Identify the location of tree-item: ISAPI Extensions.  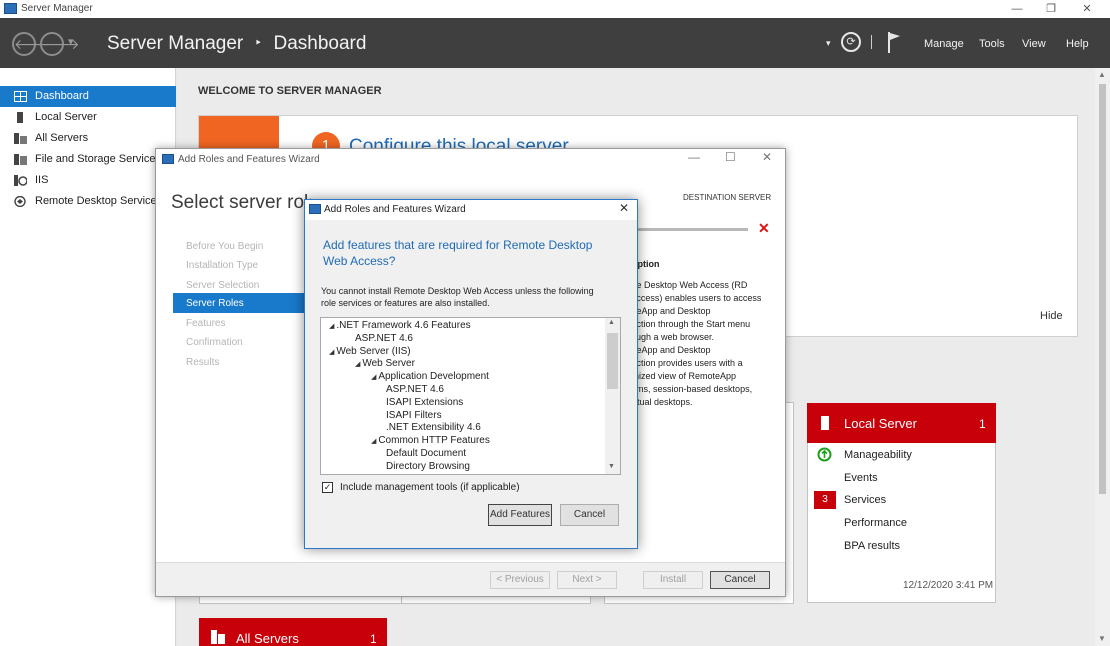
(424, 402).